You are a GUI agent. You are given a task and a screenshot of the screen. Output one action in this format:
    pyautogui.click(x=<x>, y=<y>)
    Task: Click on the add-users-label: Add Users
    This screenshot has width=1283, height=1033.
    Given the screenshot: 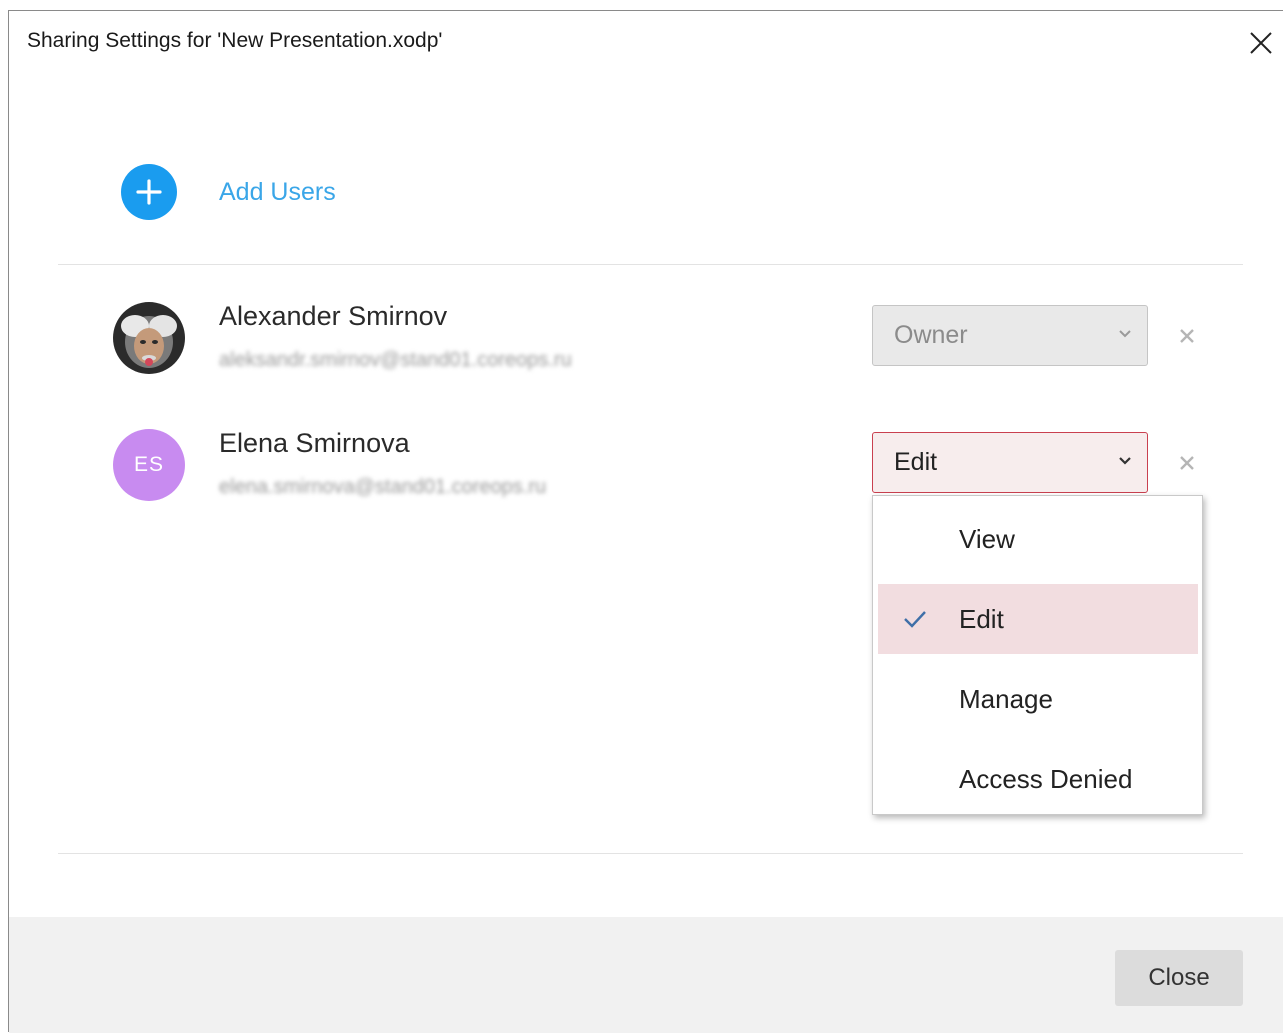 What is the action you would take?
    pyautogui.click(x=277, y=191)
    